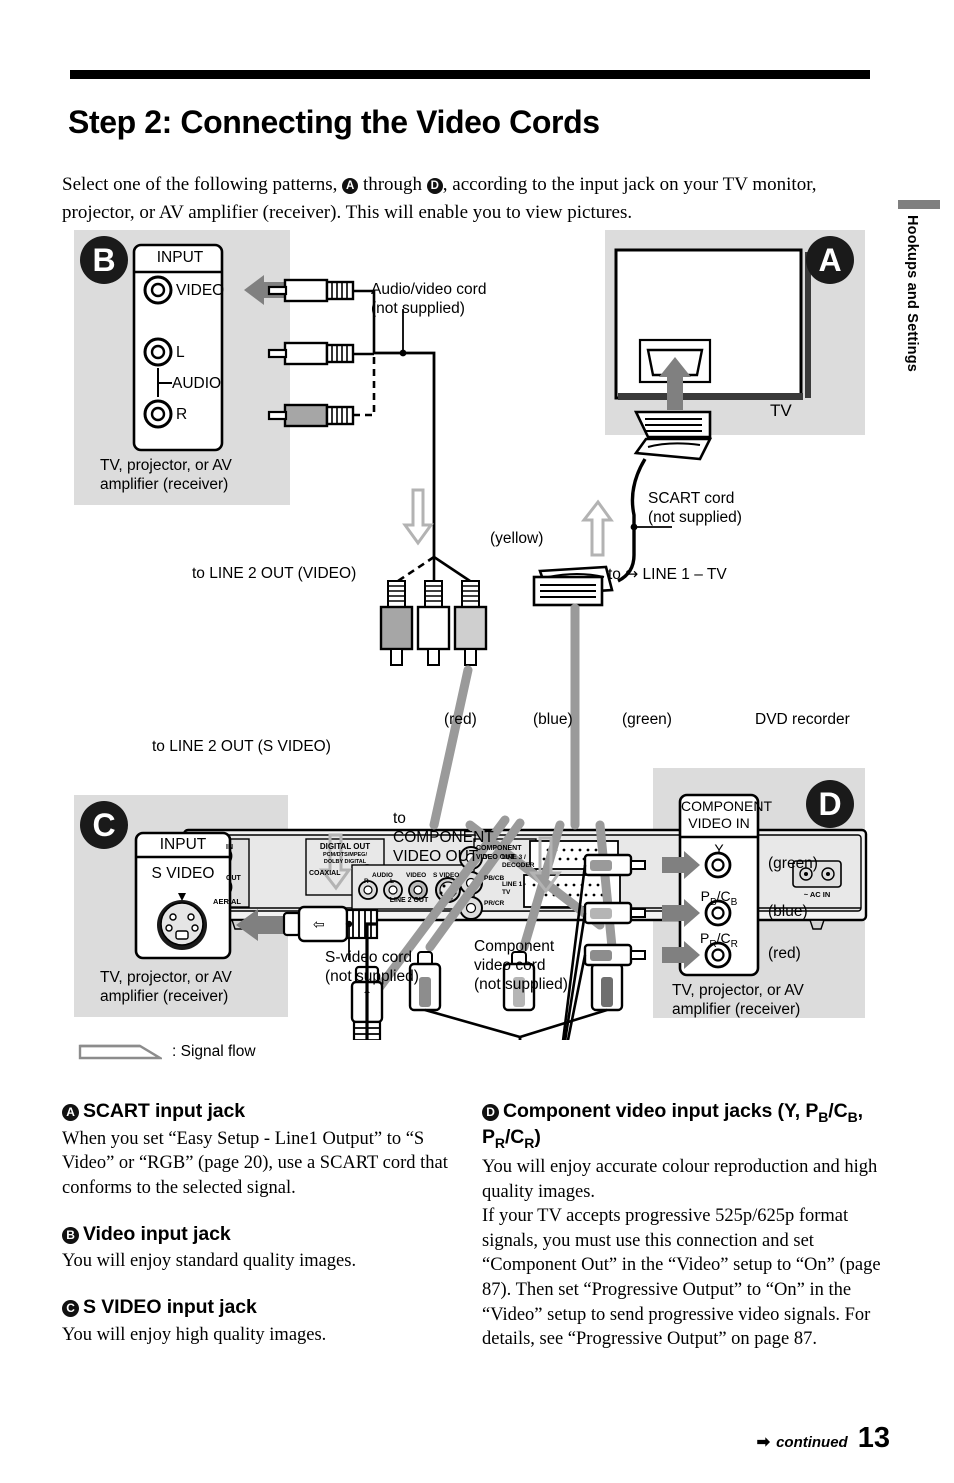  Describe the element at coordinates (399, 818) in the screenshot. I see `label-to-component-1: to` at that location.